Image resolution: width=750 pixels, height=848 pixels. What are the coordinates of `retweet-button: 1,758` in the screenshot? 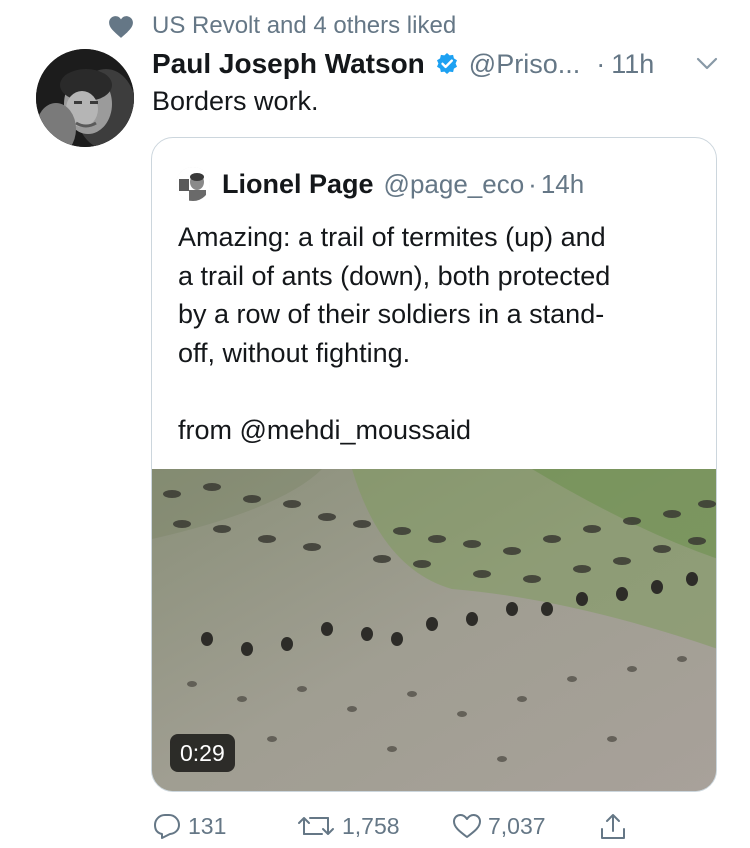 It's located at (348, 826).